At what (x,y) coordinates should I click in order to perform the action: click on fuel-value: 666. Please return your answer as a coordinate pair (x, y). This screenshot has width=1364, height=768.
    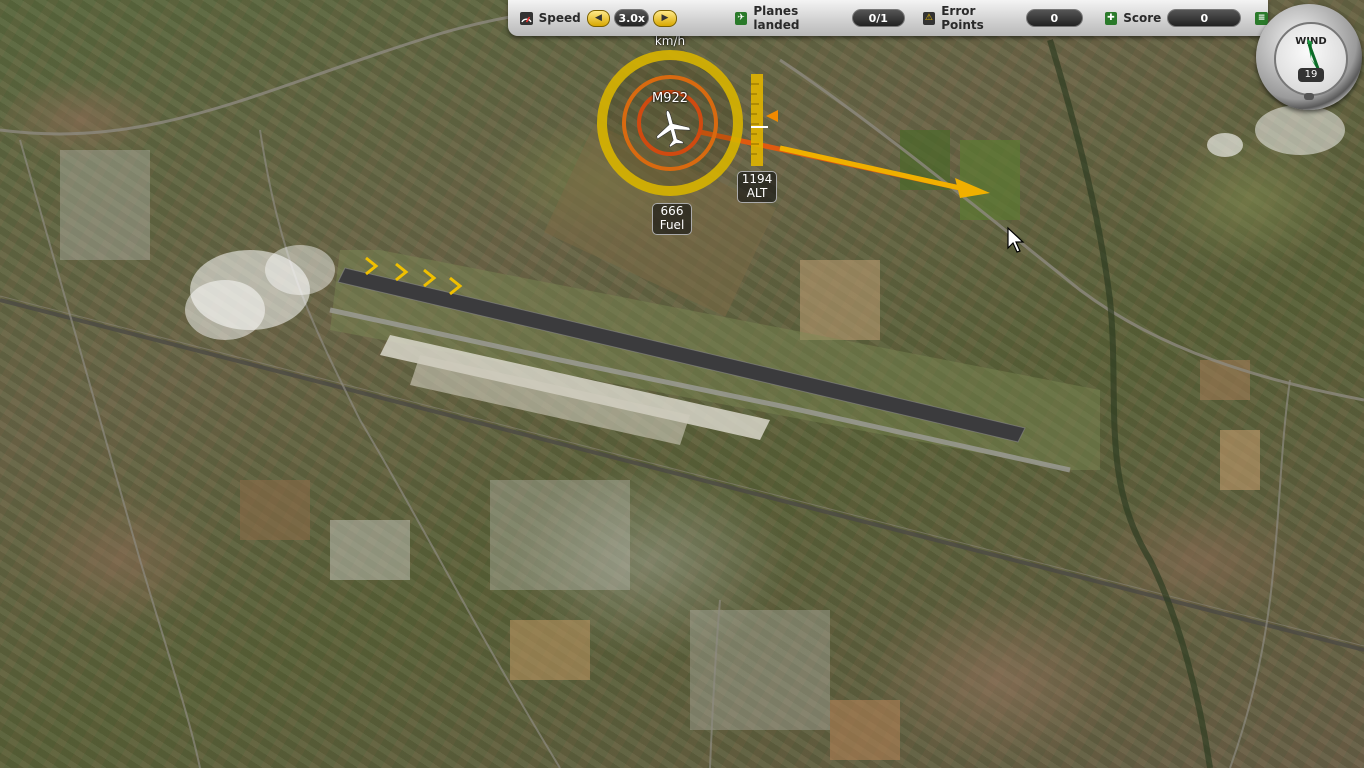
    Looking at the image, I should click on (672, 211).